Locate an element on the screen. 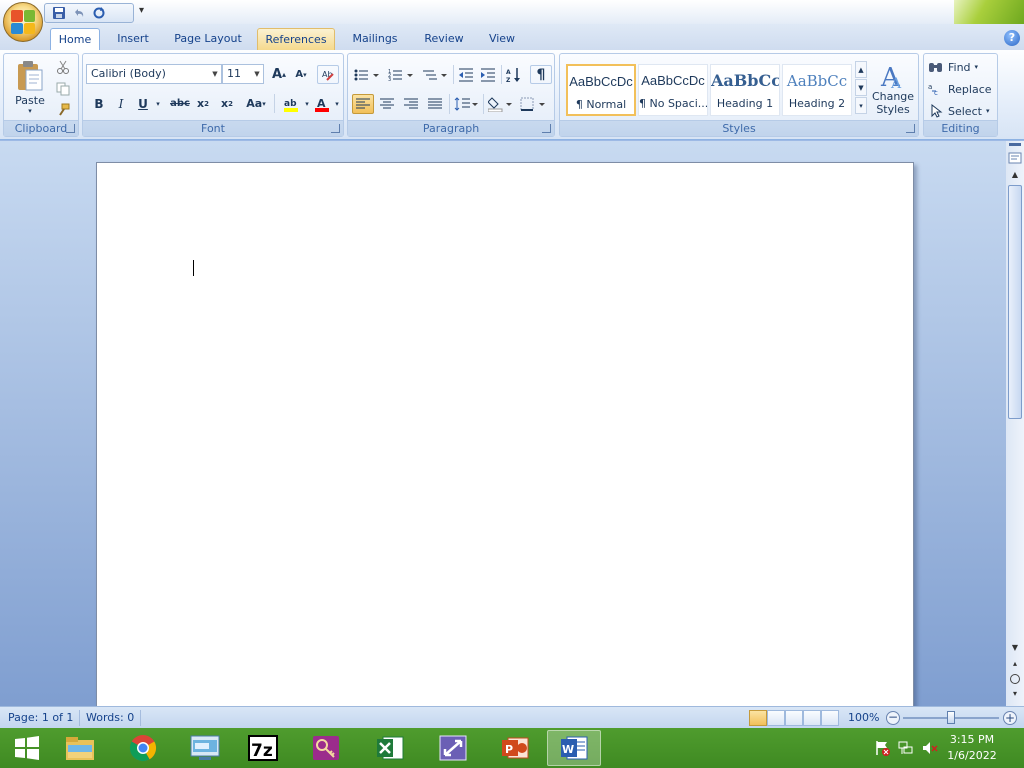  tab-home: Home is located at coordinates (75, 39).